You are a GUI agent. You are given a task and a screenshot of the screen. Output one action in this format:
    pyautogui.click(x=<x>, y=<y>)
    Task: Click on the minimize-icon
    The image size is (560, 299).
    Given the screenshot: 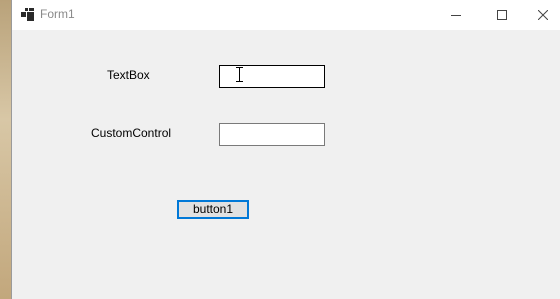 What is the action you would take?
    pyautogui.click(x=456, y=15)
    